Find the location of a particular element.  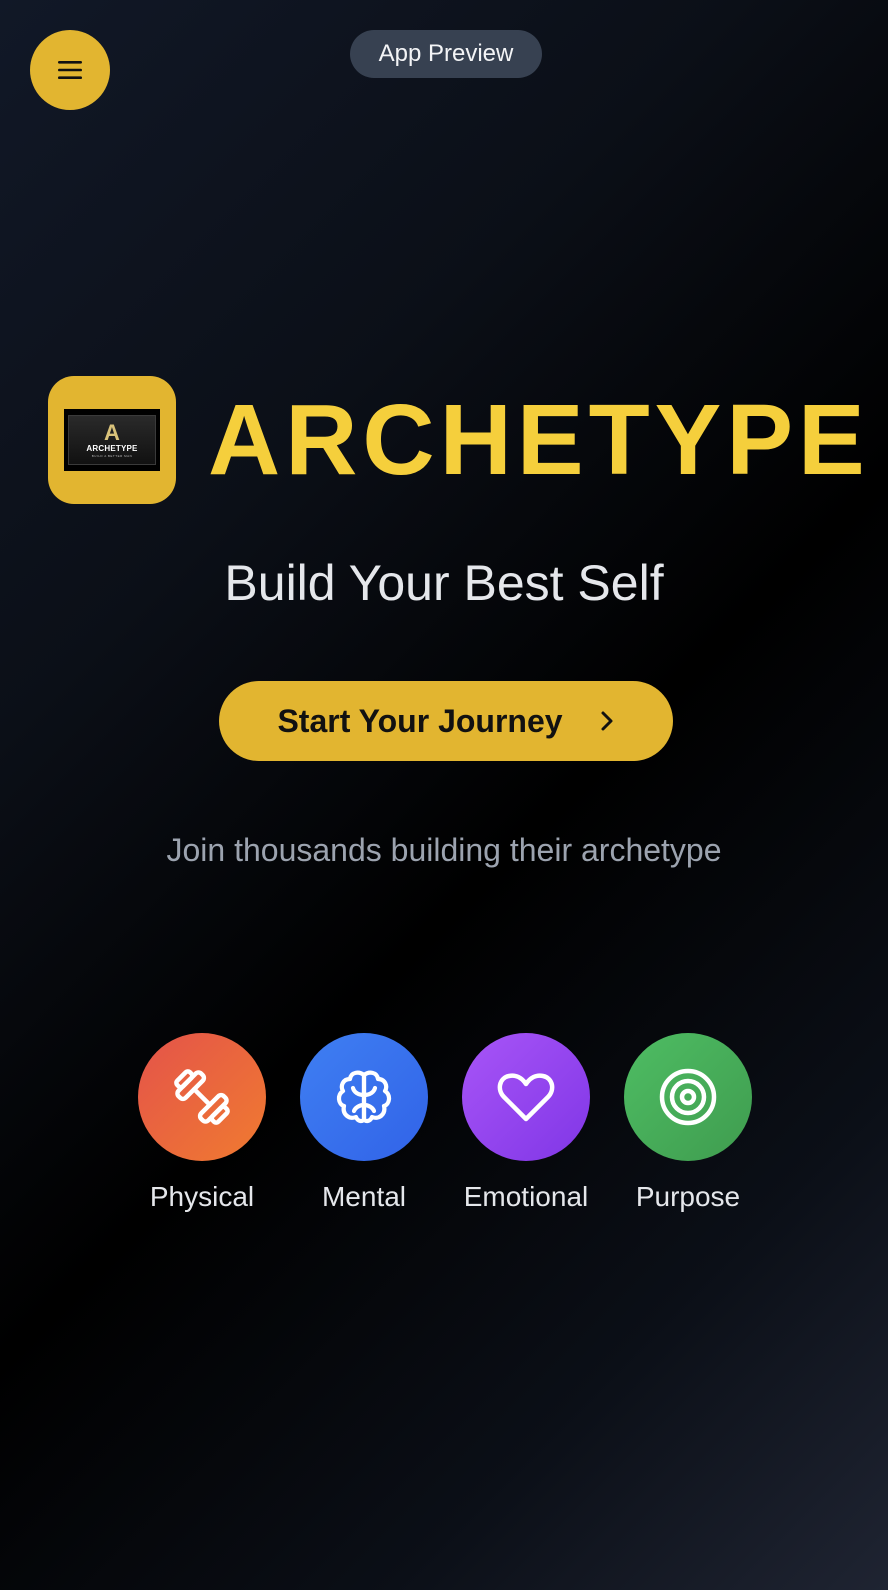

category-physical-circle is located at coordinates (202, 1097).